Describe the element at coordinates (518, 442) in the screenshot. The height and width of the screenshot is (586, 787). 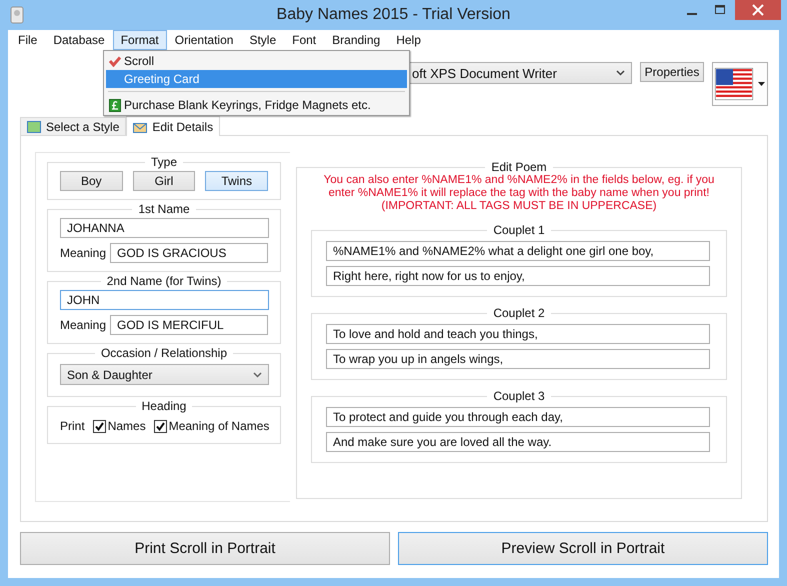
I see `poem-line-field: And make sure you are loved all the way.` at that location.